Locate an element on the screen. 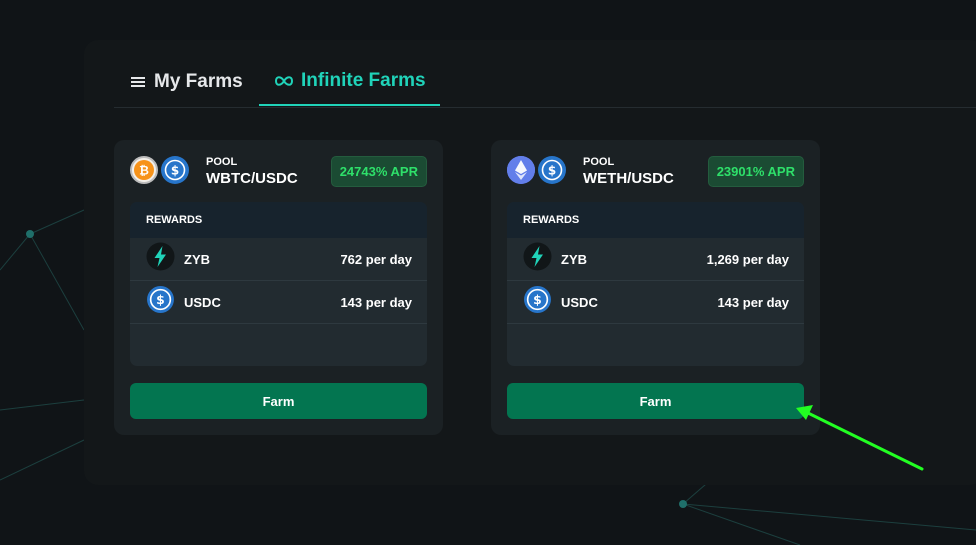 The image size is (976, 545). token-pair: $ is located at coordinates (536, 170).